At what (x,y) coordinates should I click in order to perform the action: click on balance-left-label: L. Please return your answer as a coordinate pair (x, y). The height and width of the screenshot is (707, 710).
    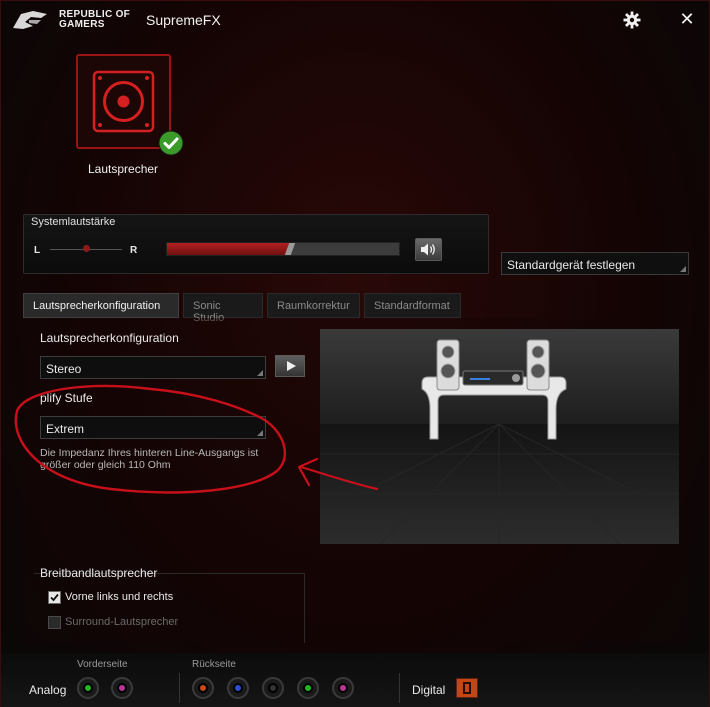
    Looking at the image, I should click on (37, 250).